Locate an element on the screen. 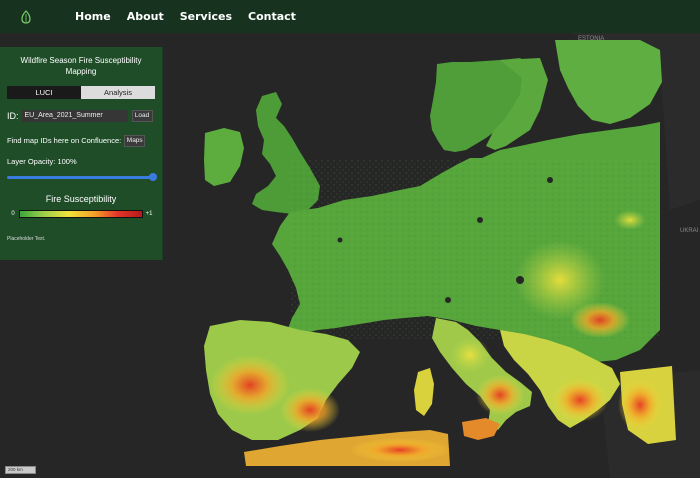 This screenshot has height=478, width=700. label-ukraine: UKRAI is located at coordinates (689, 231).